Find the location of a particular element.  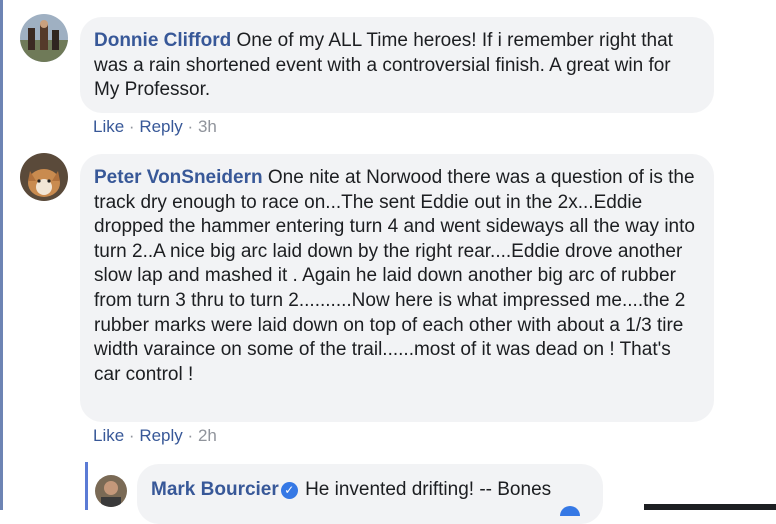

comment-author: Donnie Clifford is located at coordinates (162, 40).